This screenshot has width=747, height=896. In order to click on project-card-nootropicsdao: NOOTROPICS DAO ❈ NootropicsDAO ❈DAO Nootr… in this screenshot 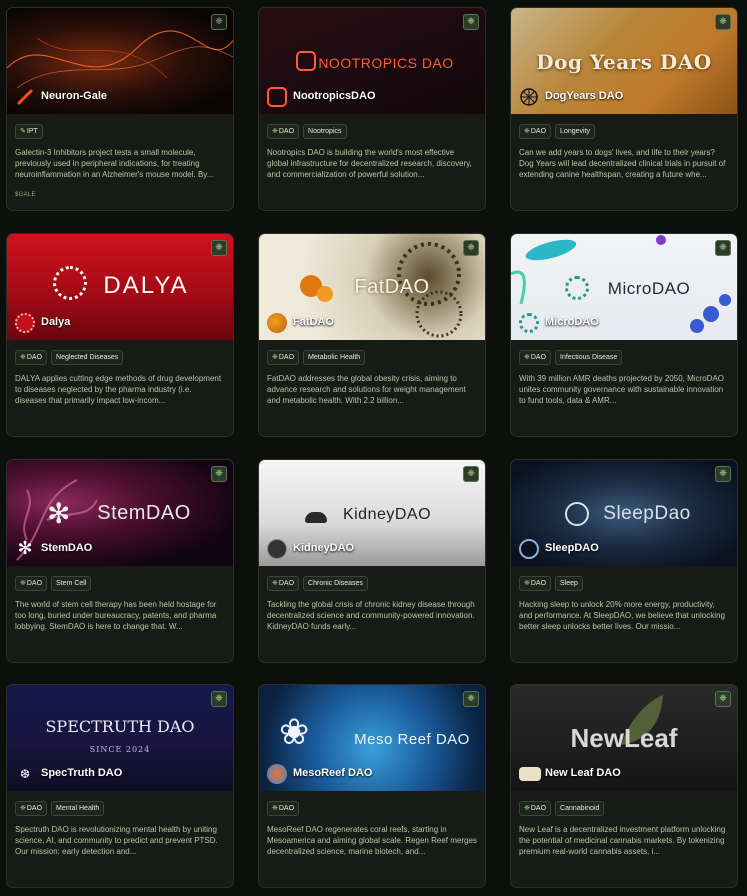, I will do `click(372, 109)`.